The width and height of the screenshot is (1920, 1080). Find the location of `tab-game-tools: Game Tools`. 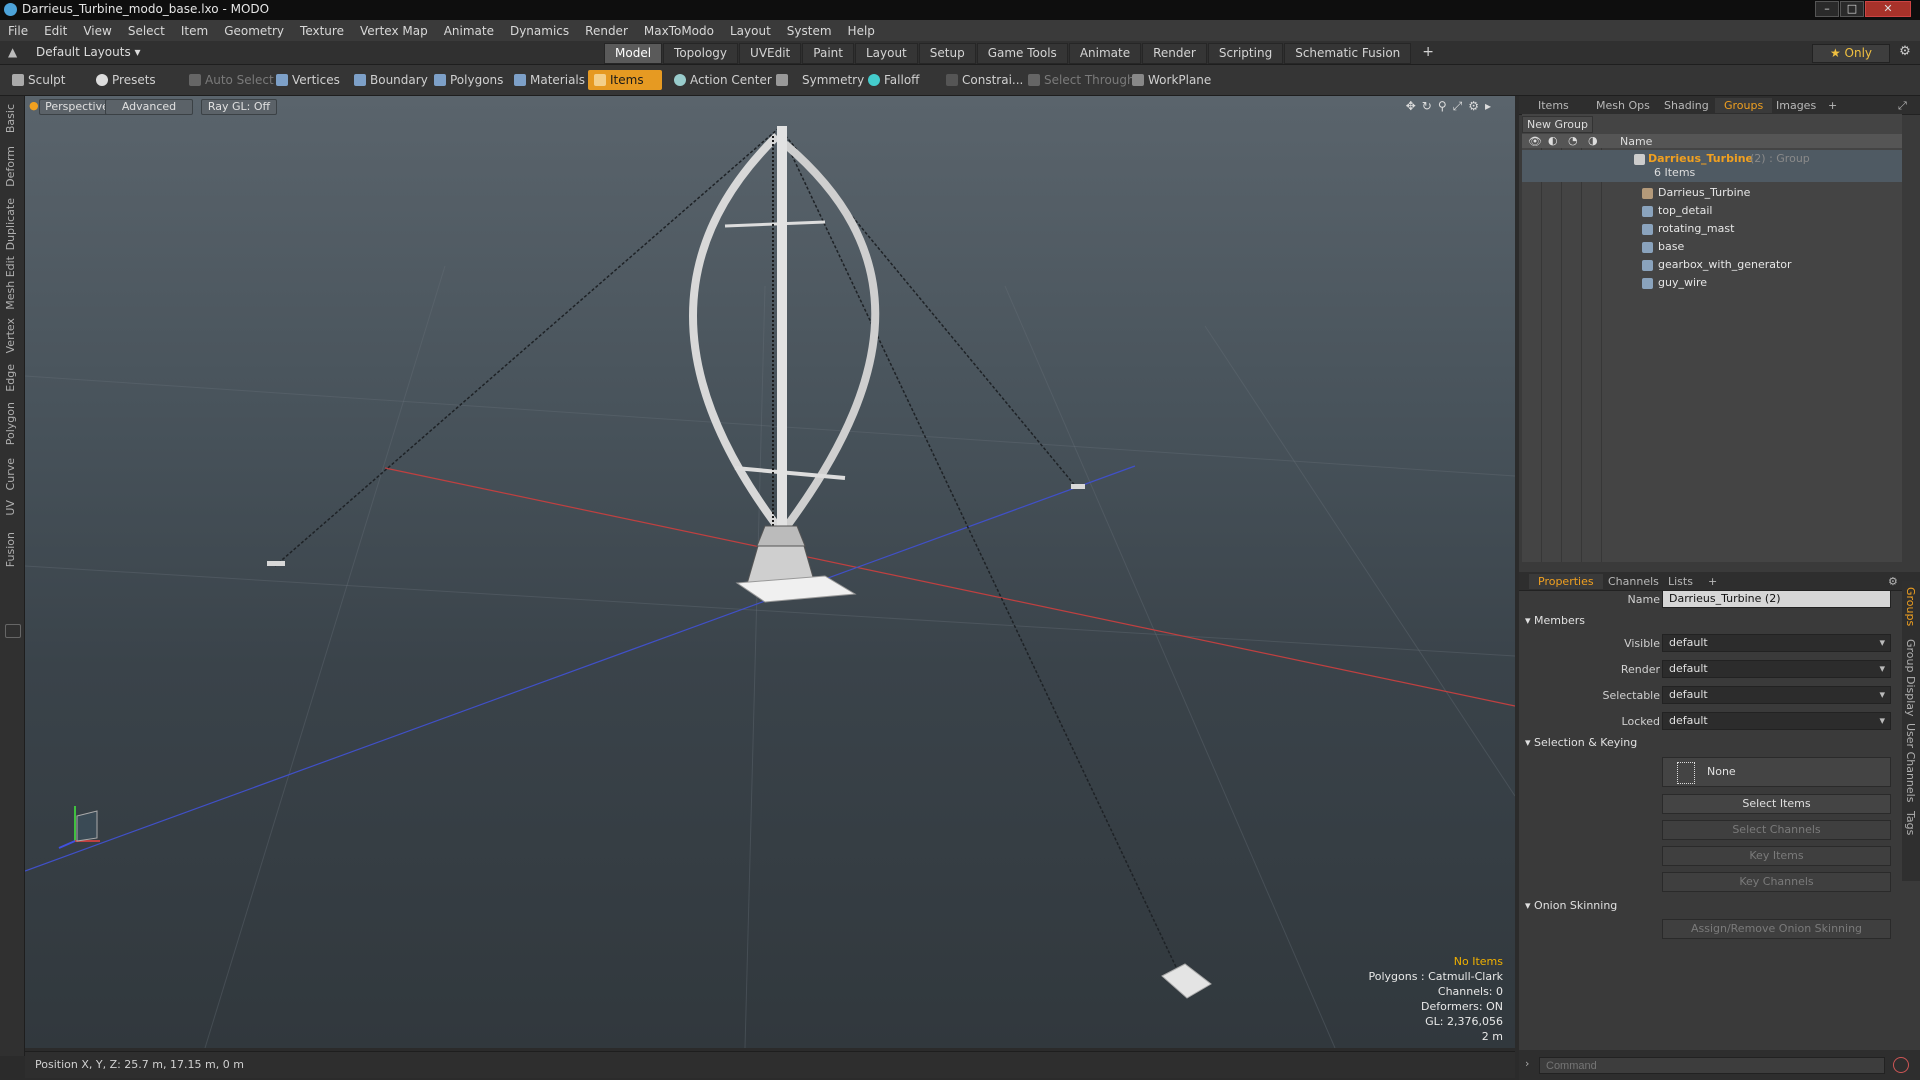

tab-game-tools: Game Tools is located at coordinates (1022, 53).